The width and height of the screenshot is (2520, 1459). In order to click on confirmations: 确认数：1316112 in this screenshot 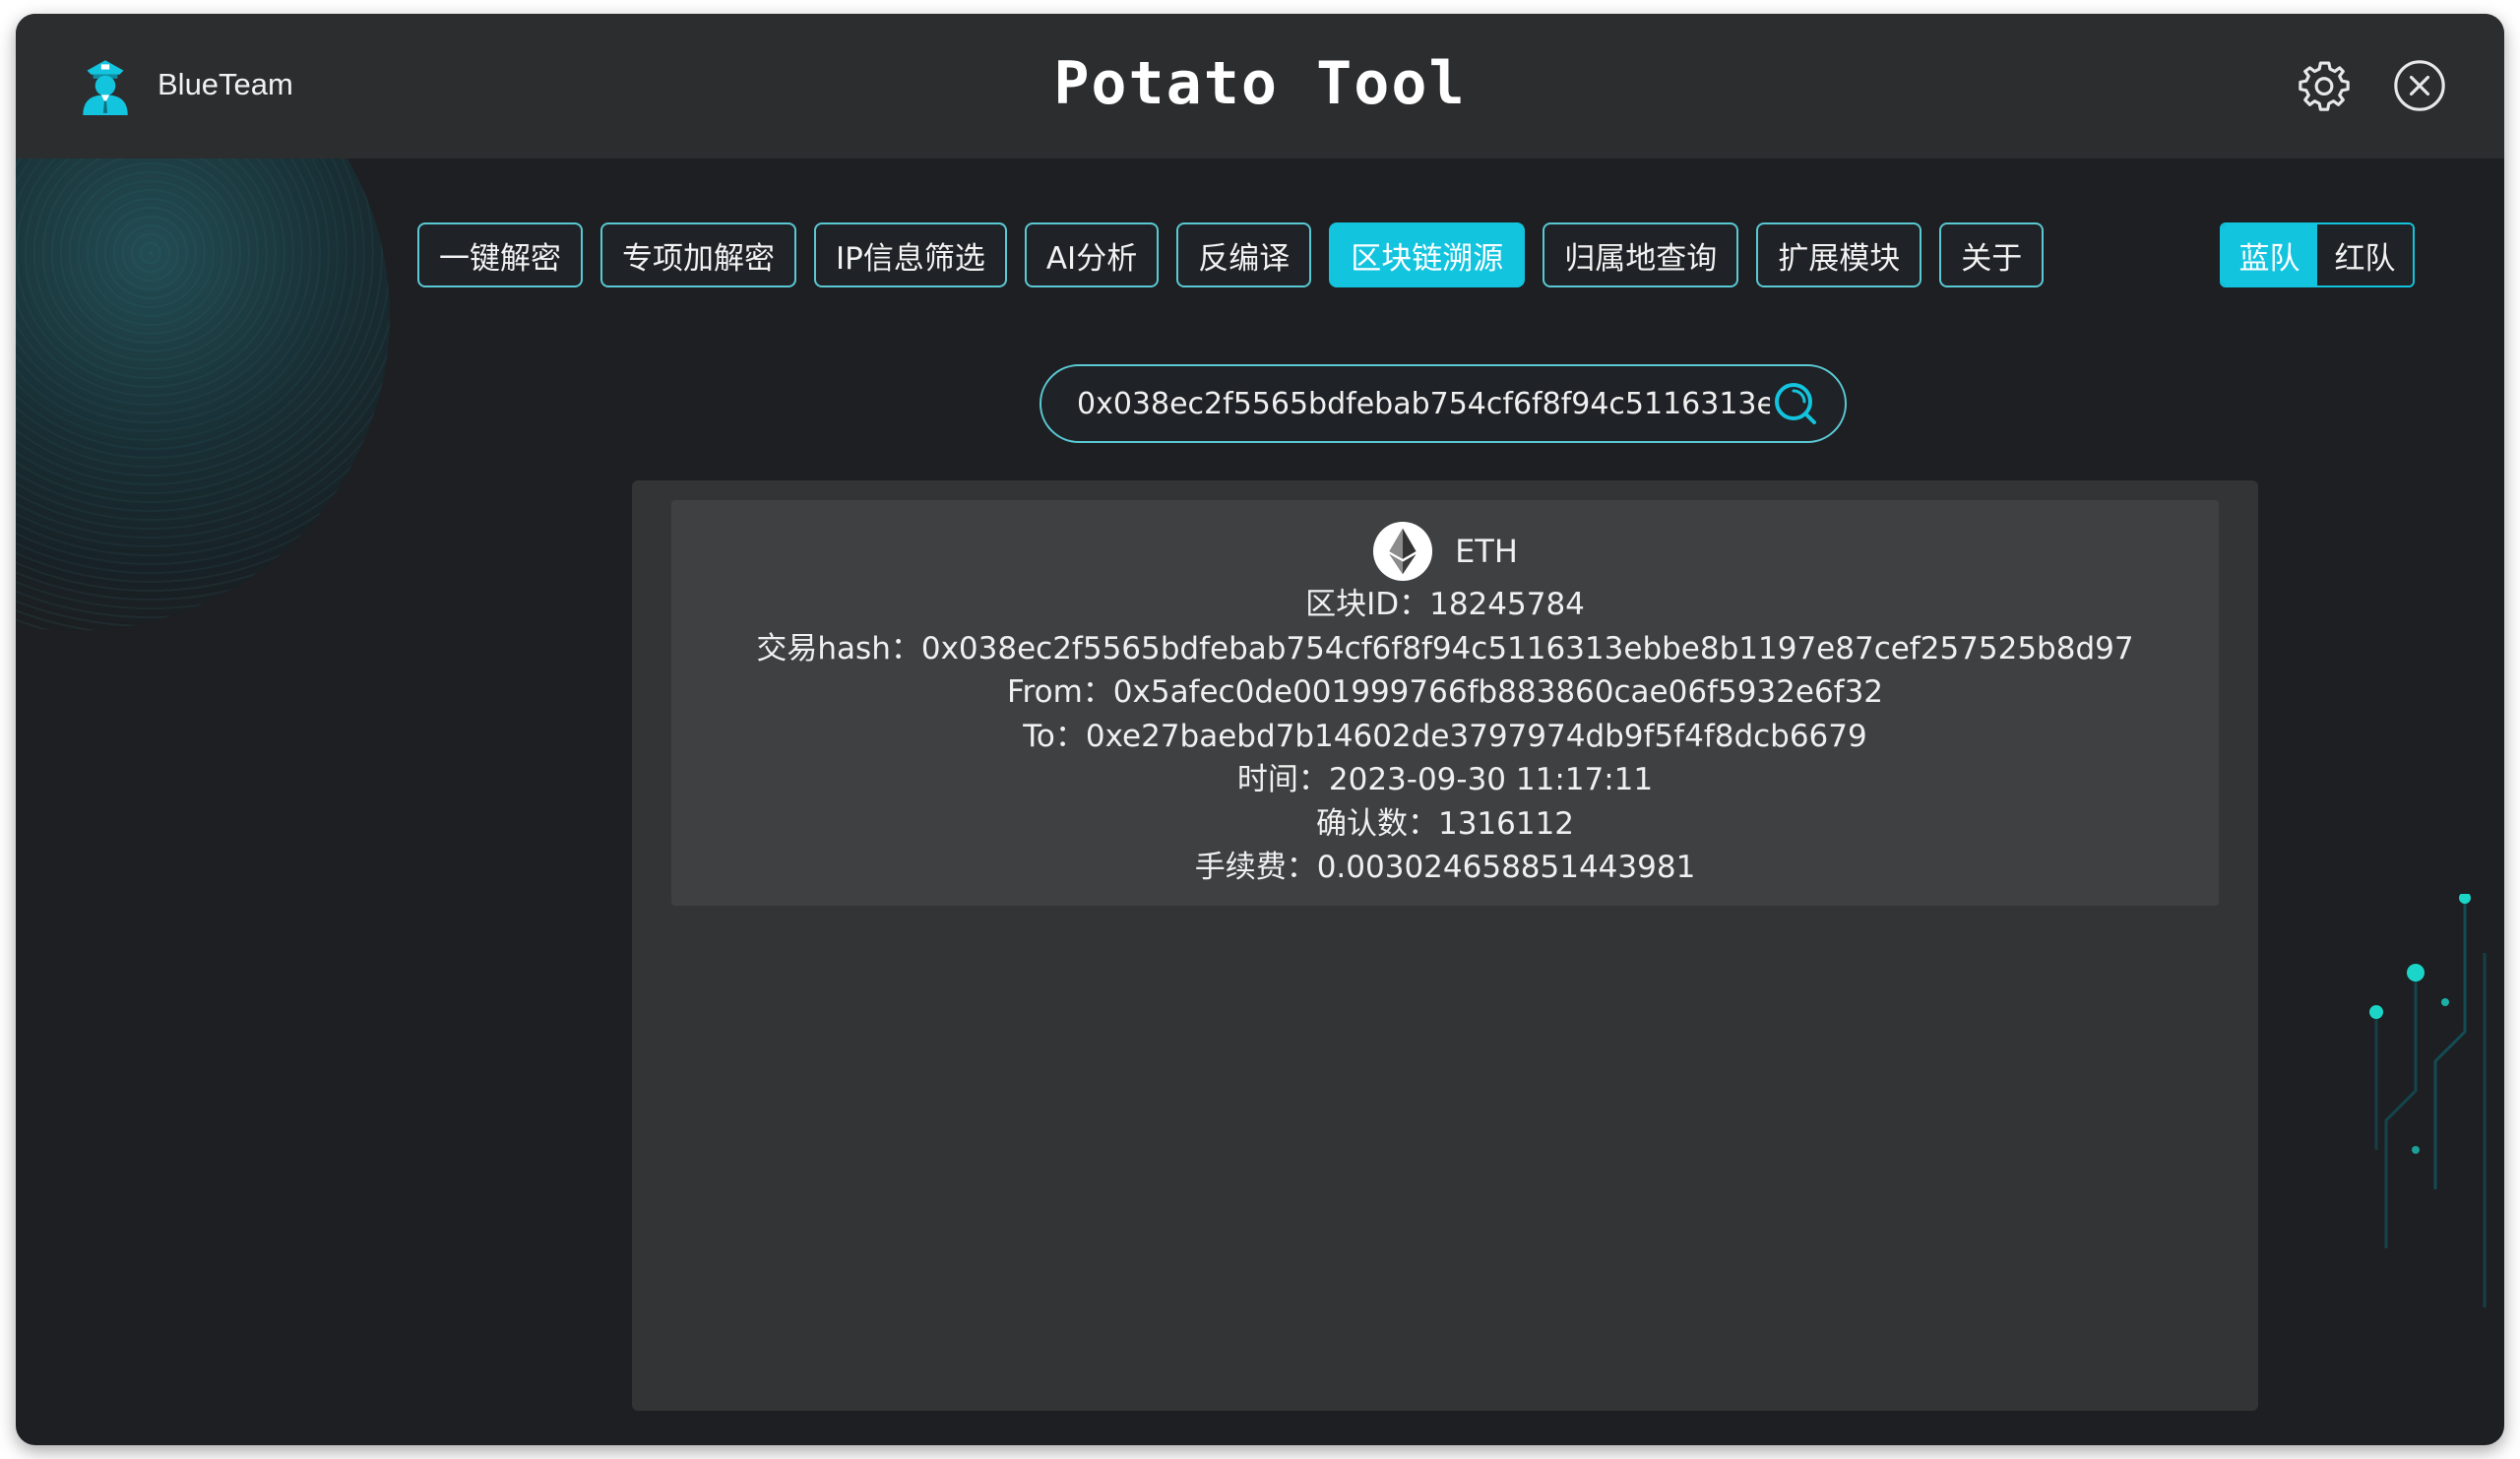, I will do `click(1445, 823)`.